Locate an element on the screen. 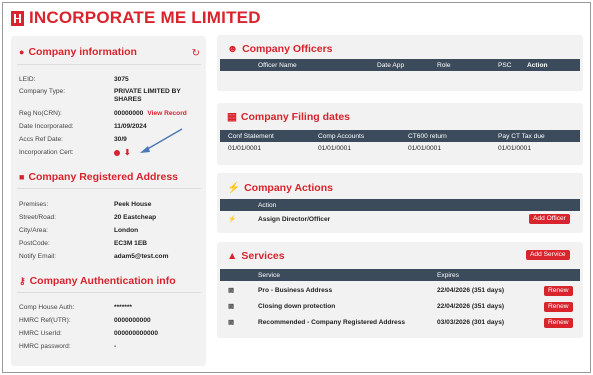 This screenshot has height=375, width=593. info-value: 00000000 View Record is located at coordinates (158, 114).